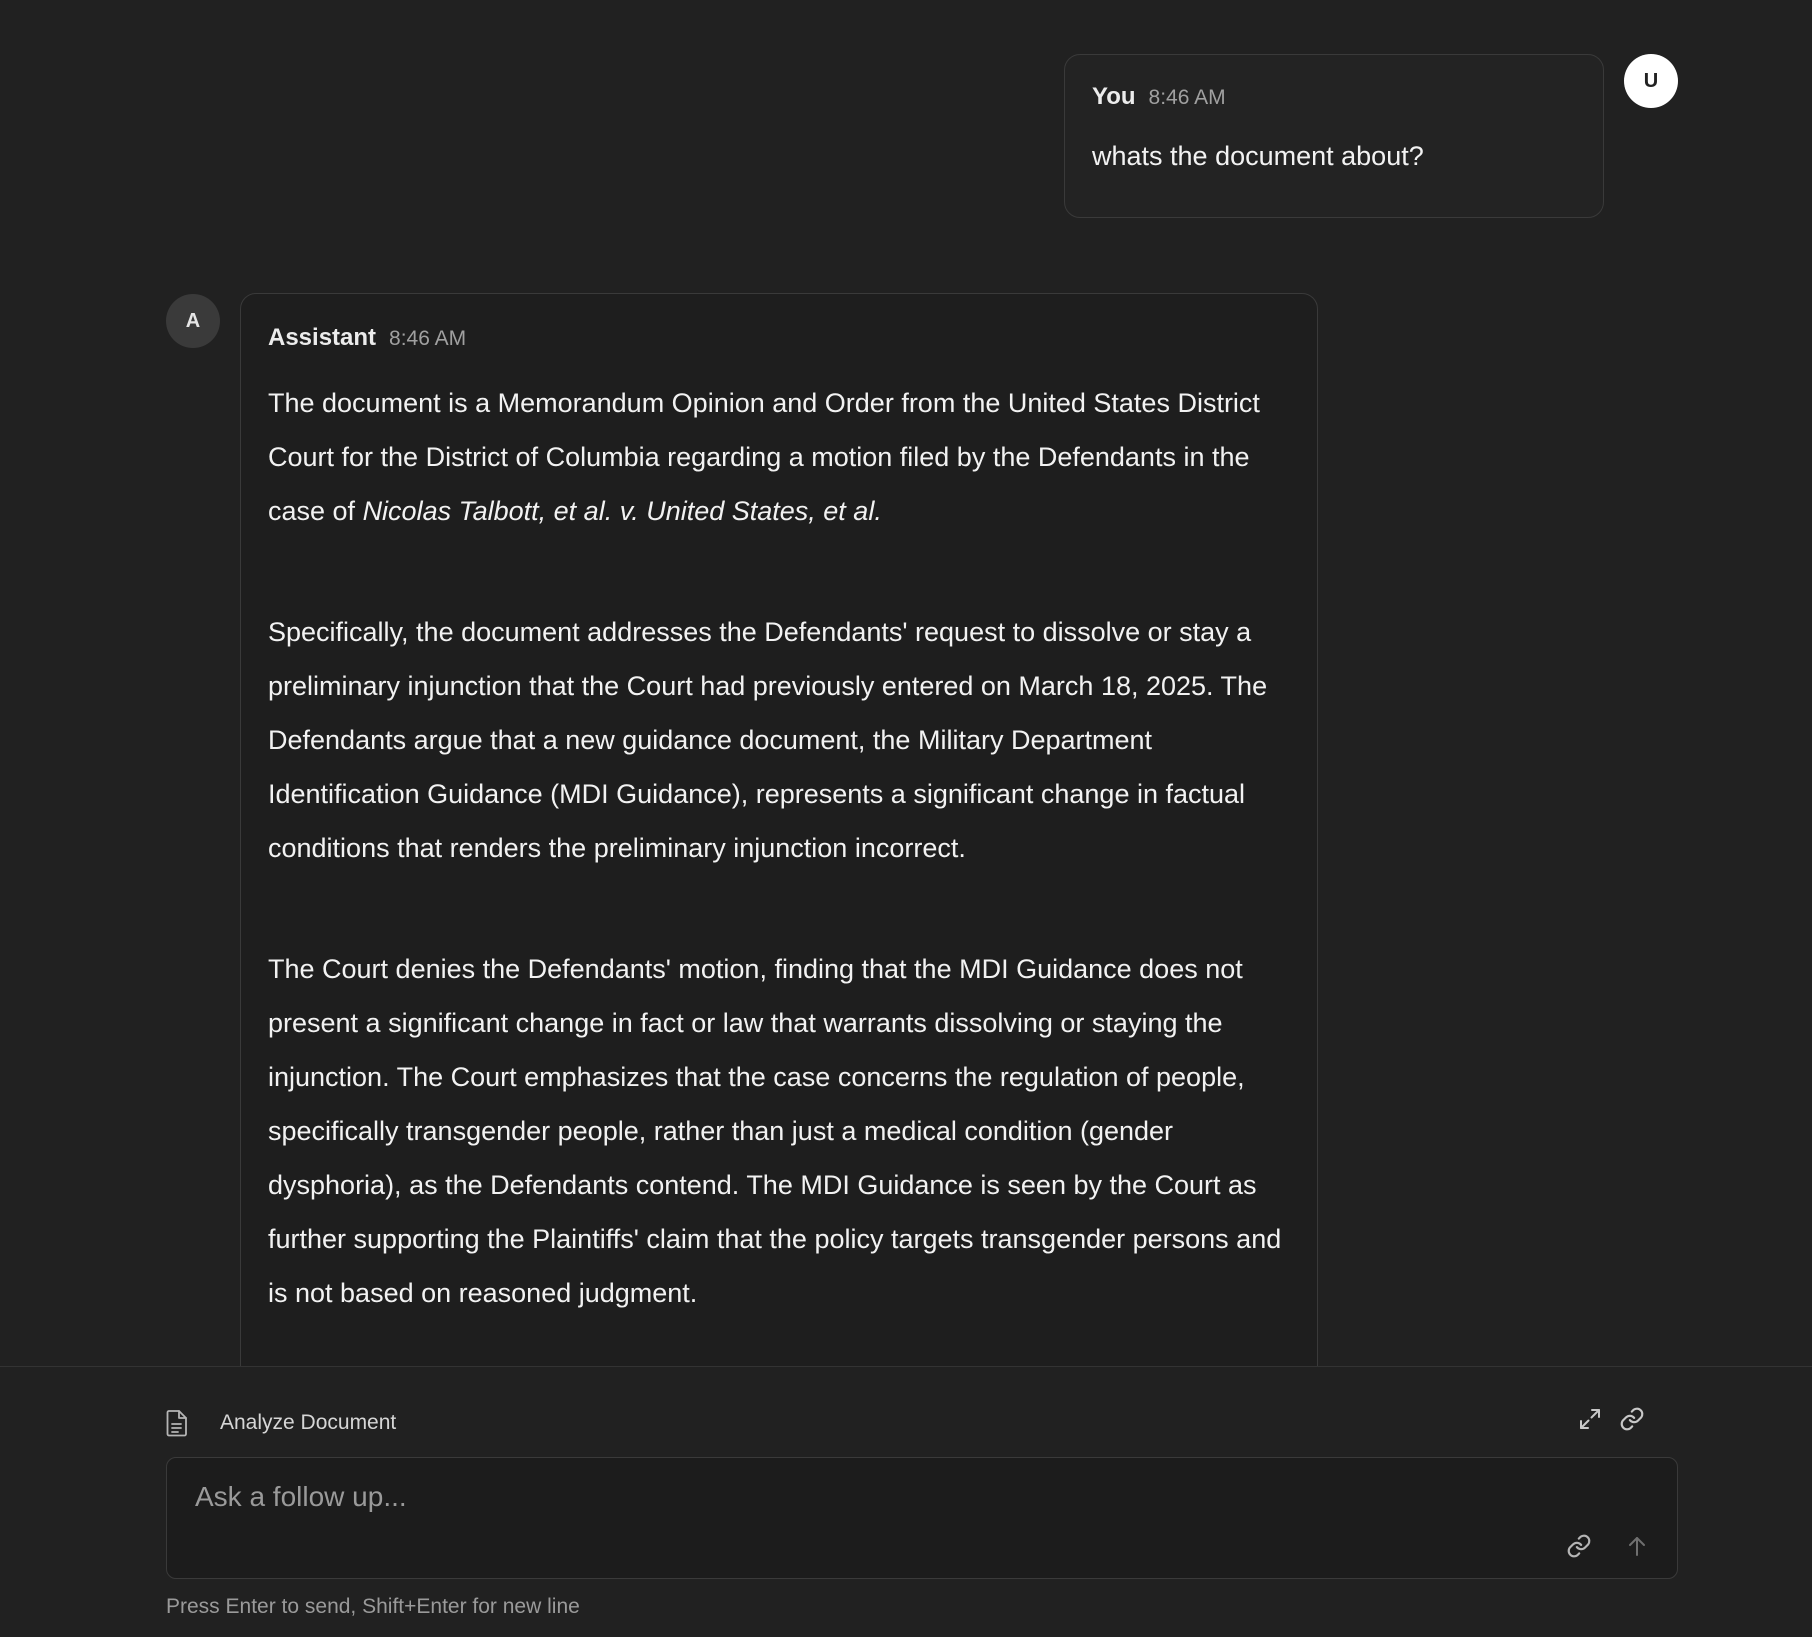 The width and height of the screenshot is (1812, 1637). What do you see at coordinates (1579, 1546) in the screenshot?
I see `attach-link-icon` at bounding box center [1579, 1546].